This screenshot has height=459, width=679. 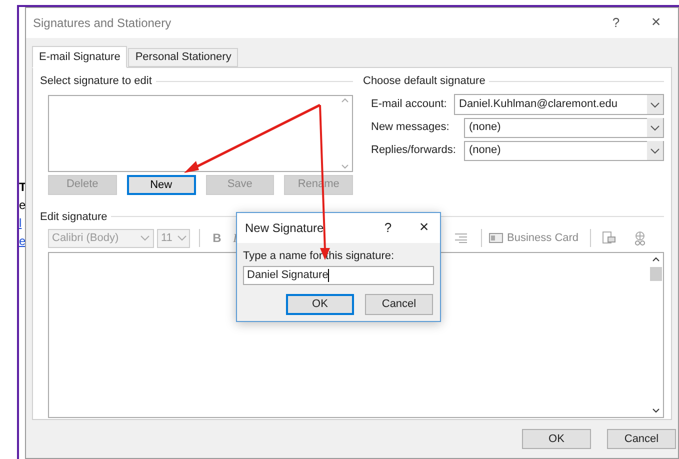 I want to click on section-heading: Select signature to edit, so click(x=96, y=81).